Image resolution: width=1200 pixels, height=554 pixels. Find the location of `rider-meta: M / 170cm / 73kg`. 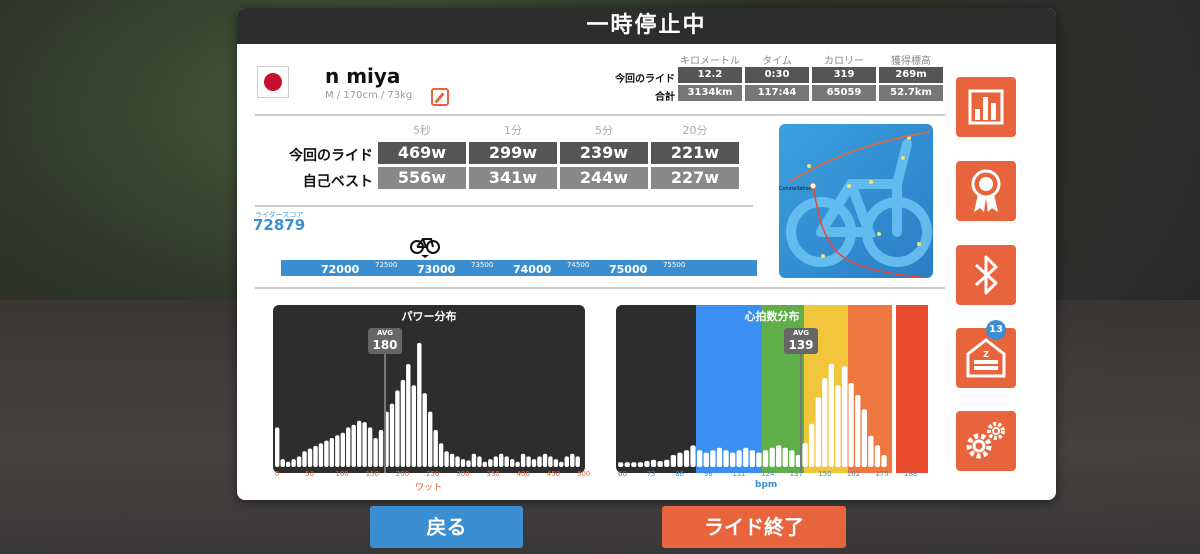

rider-meta: M / 170cm / 73kg is located at coordinates (369, 95).